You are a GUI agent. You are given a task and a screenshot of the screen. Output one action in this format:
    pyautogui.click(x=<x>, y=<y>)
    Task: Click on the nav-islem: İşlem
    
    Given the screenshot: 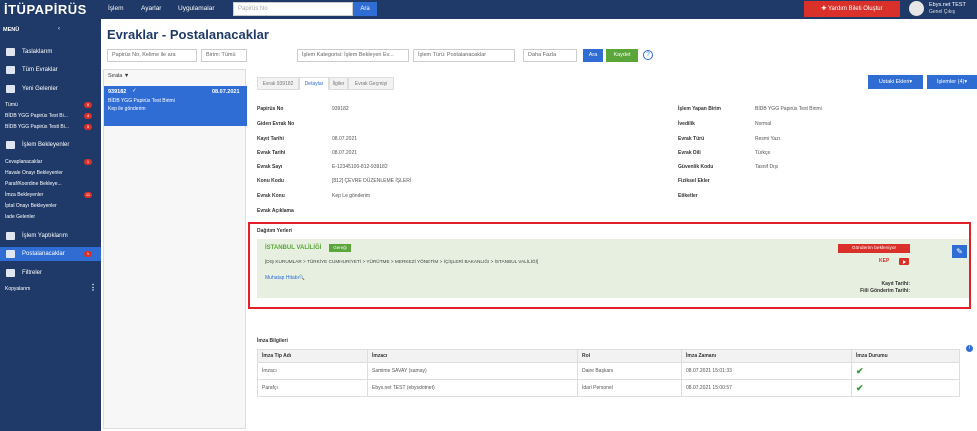 What is the action you would take?
    pyautogui.click(x=116, y=8)
    